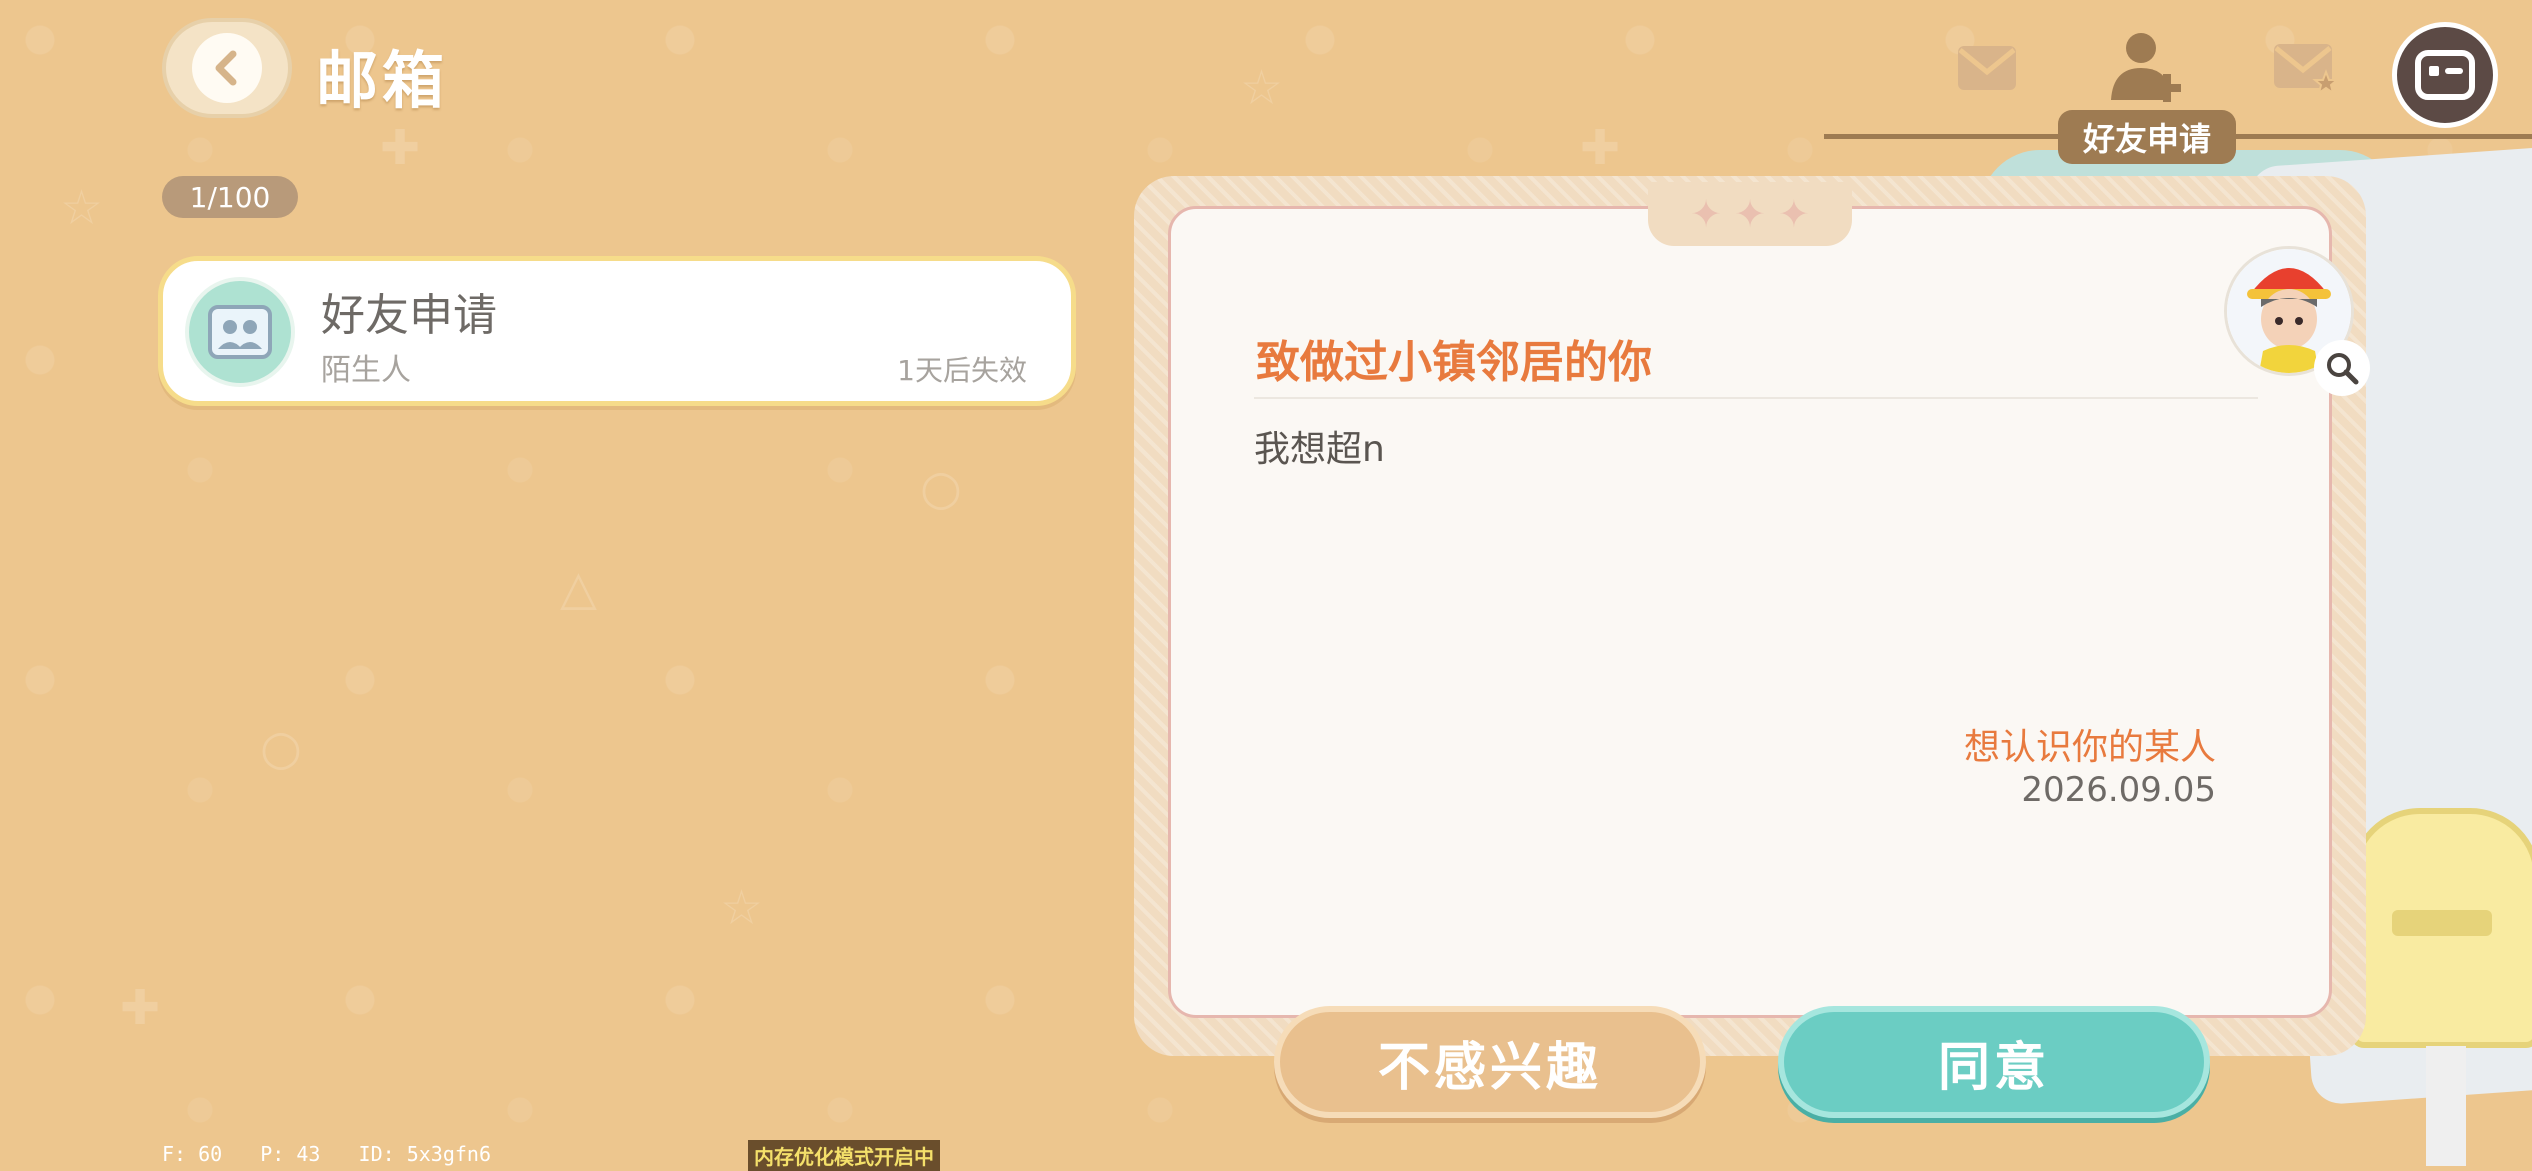  I want to click on debug-info: F: 60 P: 43 ID: 5x3gfn6, so click(339, 1154).